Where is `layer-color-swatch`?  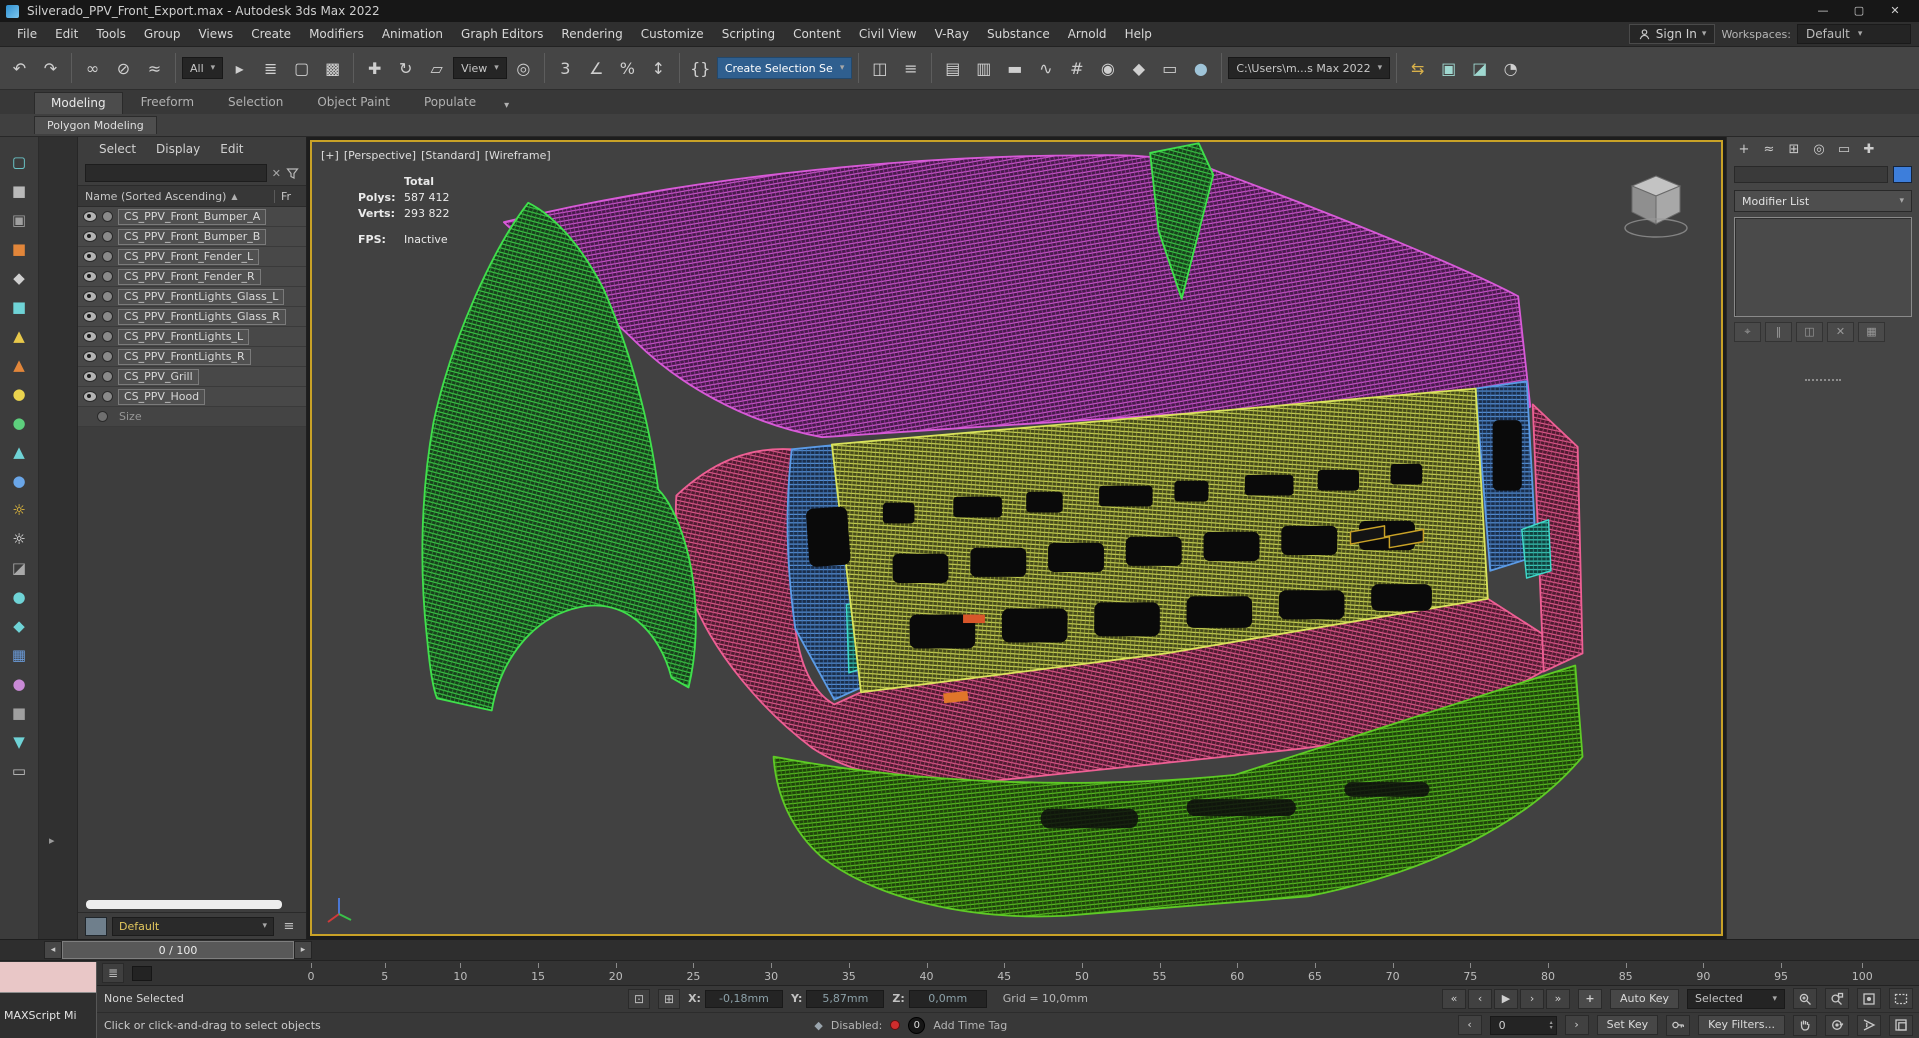 layer-color-swatch is located at coordinates (96, 926).